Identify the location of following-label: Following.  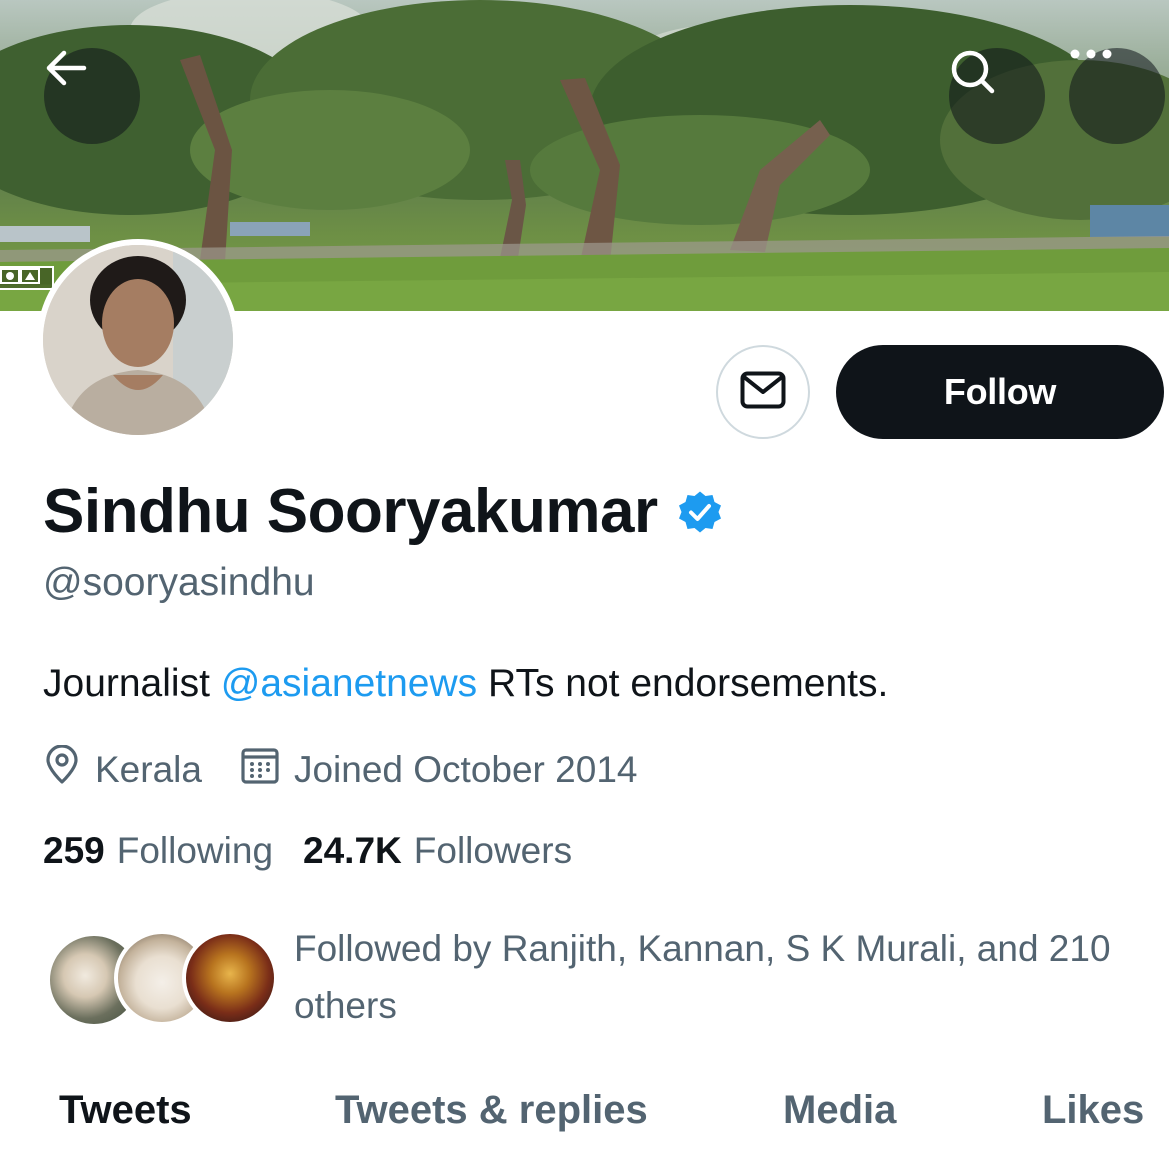
(195, 850).